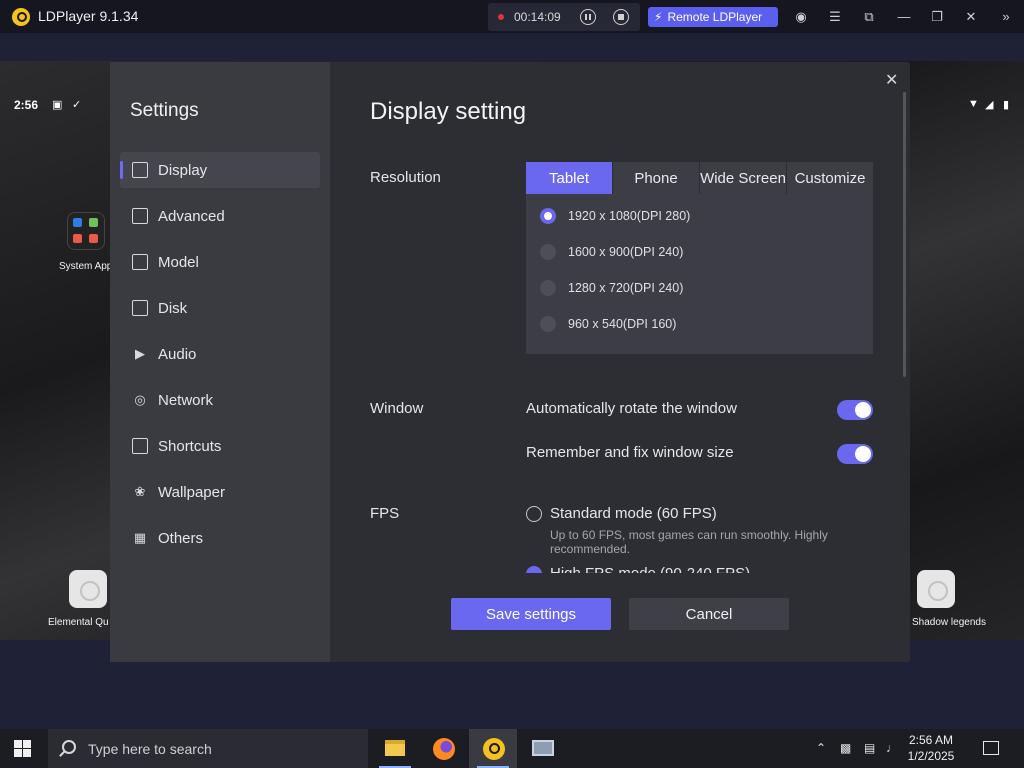  What do you see at coordinates (77, 105) in the screenshot?
I see `check-icon: ✓` at bounding box center [77, 105].